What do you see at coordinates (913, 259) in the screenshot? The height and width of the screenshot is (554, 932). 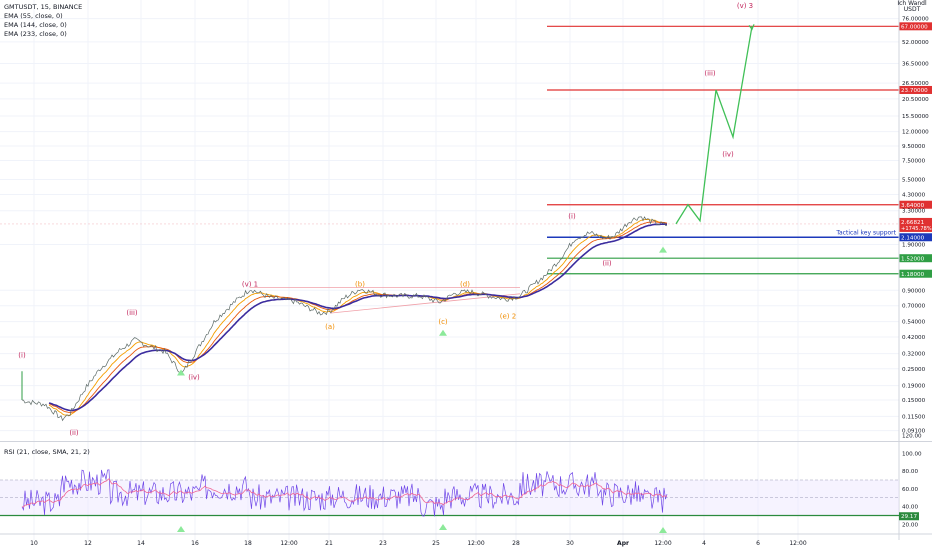 I see `level-badge-text: 1.52000` at bounding box center [913, 259].